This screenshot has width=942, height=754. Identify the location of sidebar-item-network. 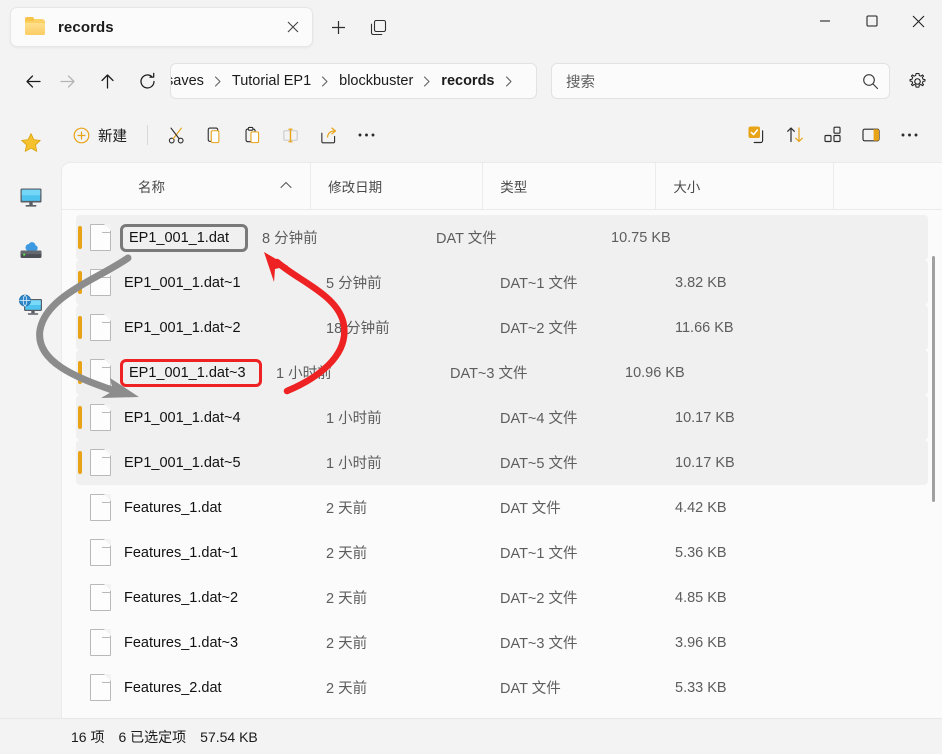
(31, 305).